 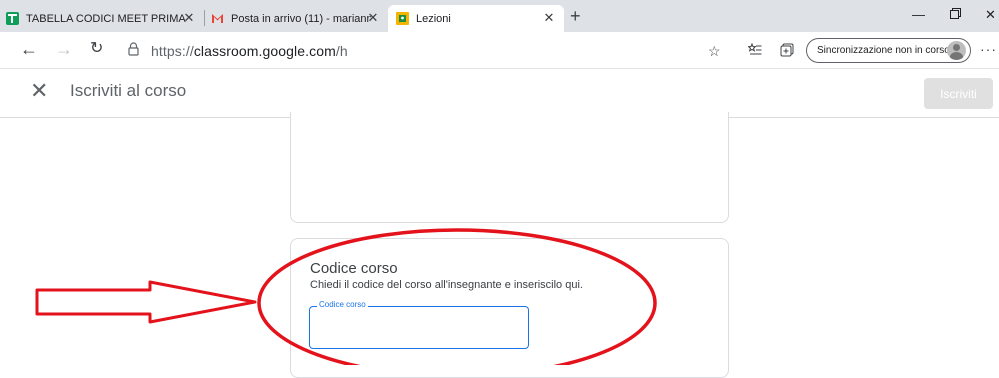 What do you see at coordinates (29, 49) in the screenshot?
I see `back-arrow-icon: ←` at bounding box center [29, 49].